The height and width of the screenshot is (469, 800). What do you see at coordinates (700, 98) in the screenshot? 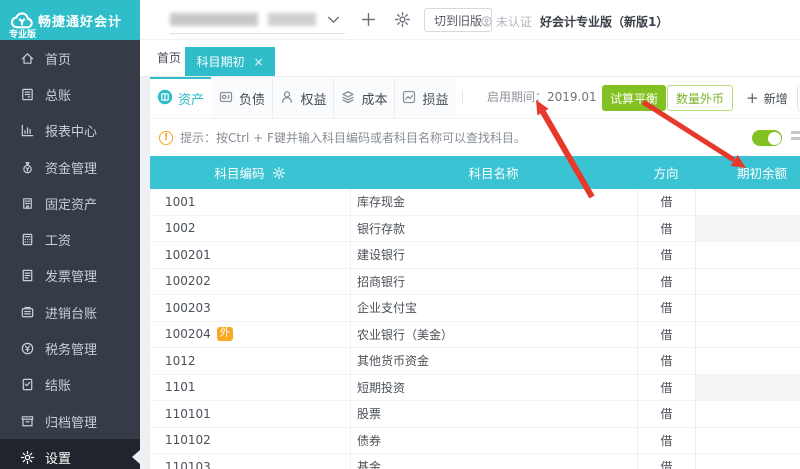
I see `qty-foreign-currency-button: 数量外币` at bounding box center [700, 98].